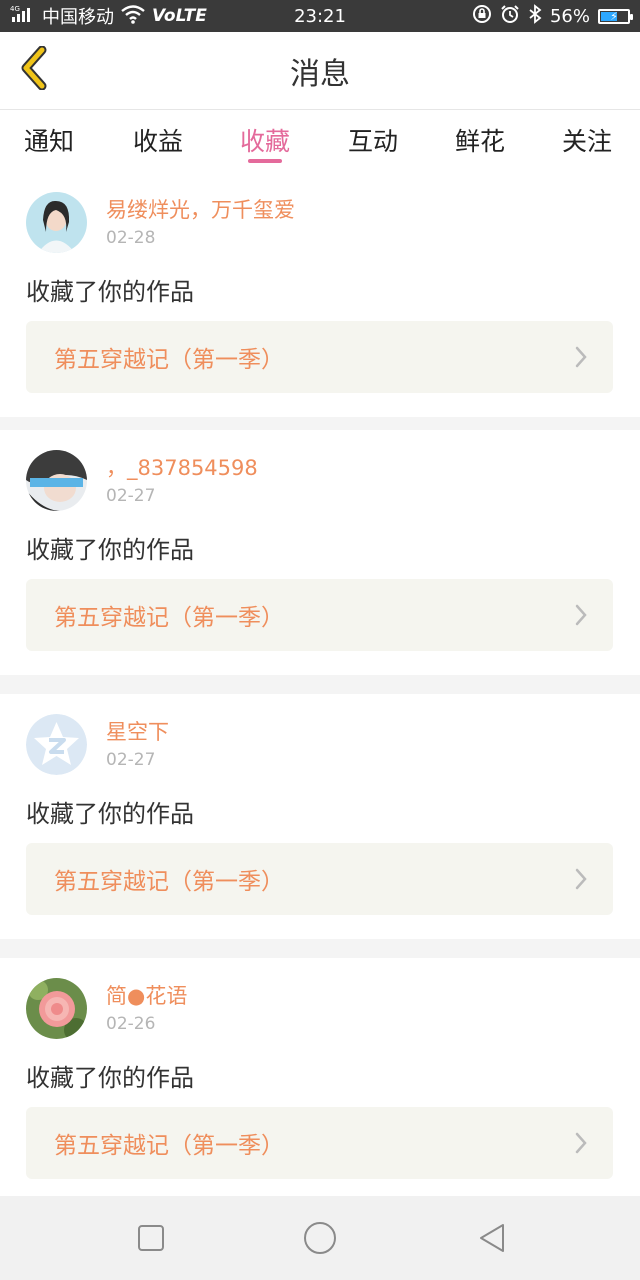 Image resolution: width=640 pixels, height=1280 pixels. Describe the element at coordinates (510, 16) in the screenshot. I see `alarm-icon` at that location.